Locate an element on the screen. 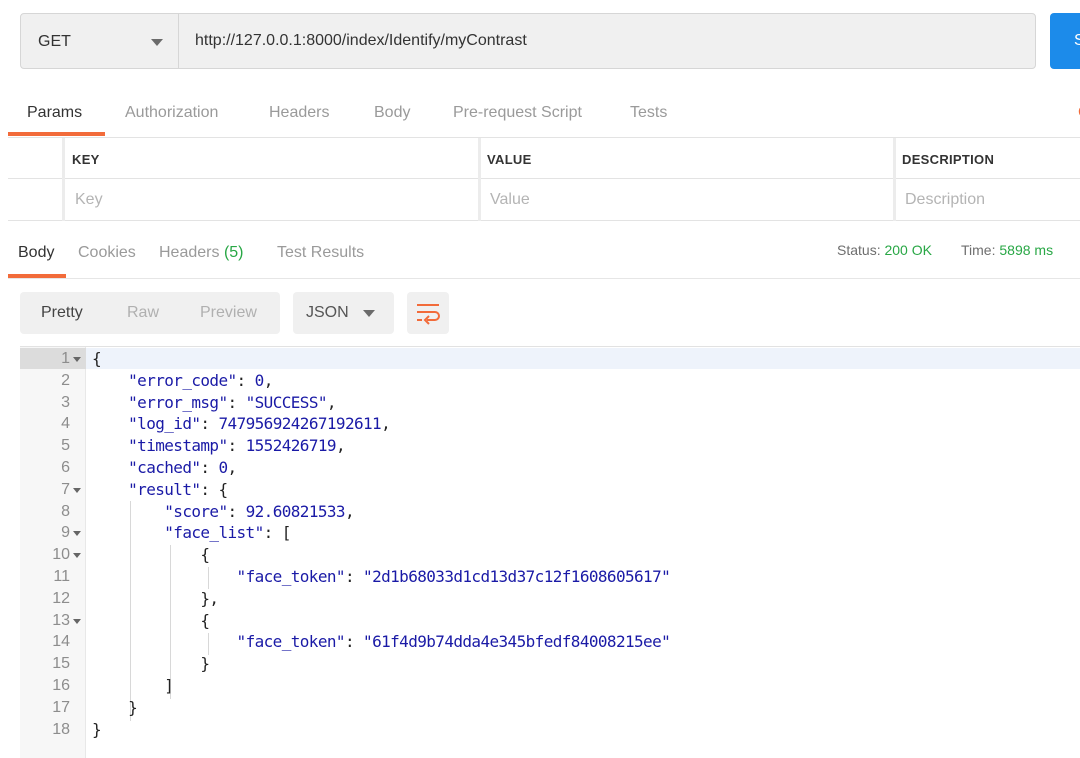 This screenshot has width=1080, height=758. method-select: GET is located at coordinates (99, 41).